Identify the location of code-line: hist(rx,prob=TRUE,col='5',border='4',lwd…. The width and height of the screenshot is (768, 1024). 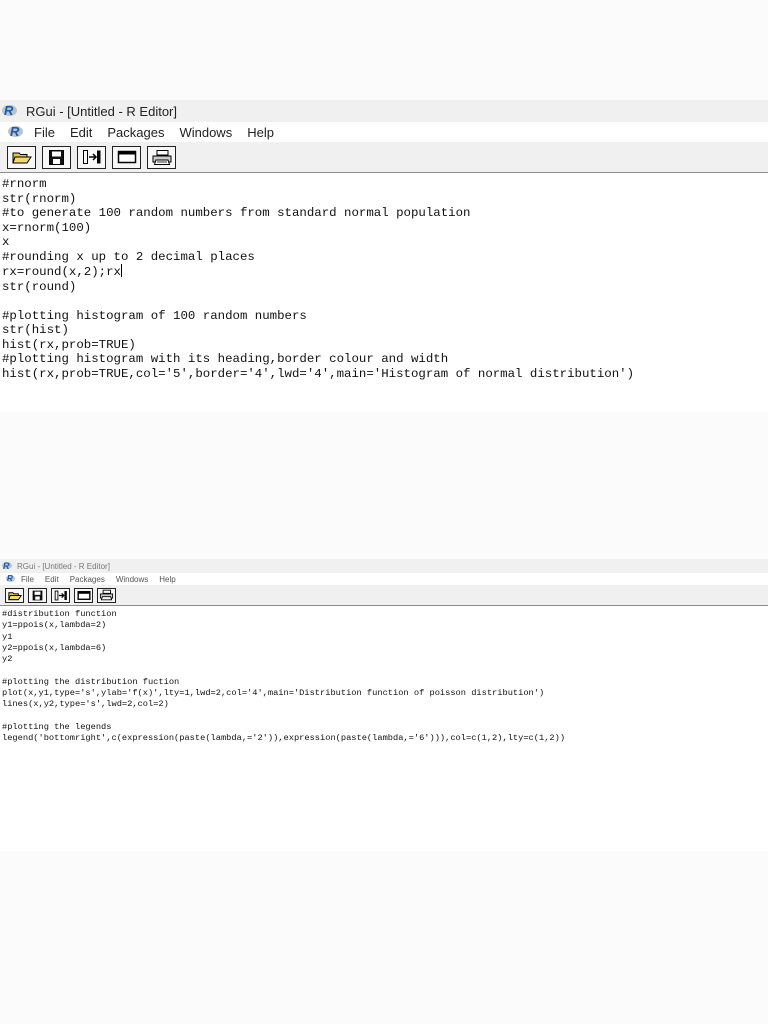
(318, 373).